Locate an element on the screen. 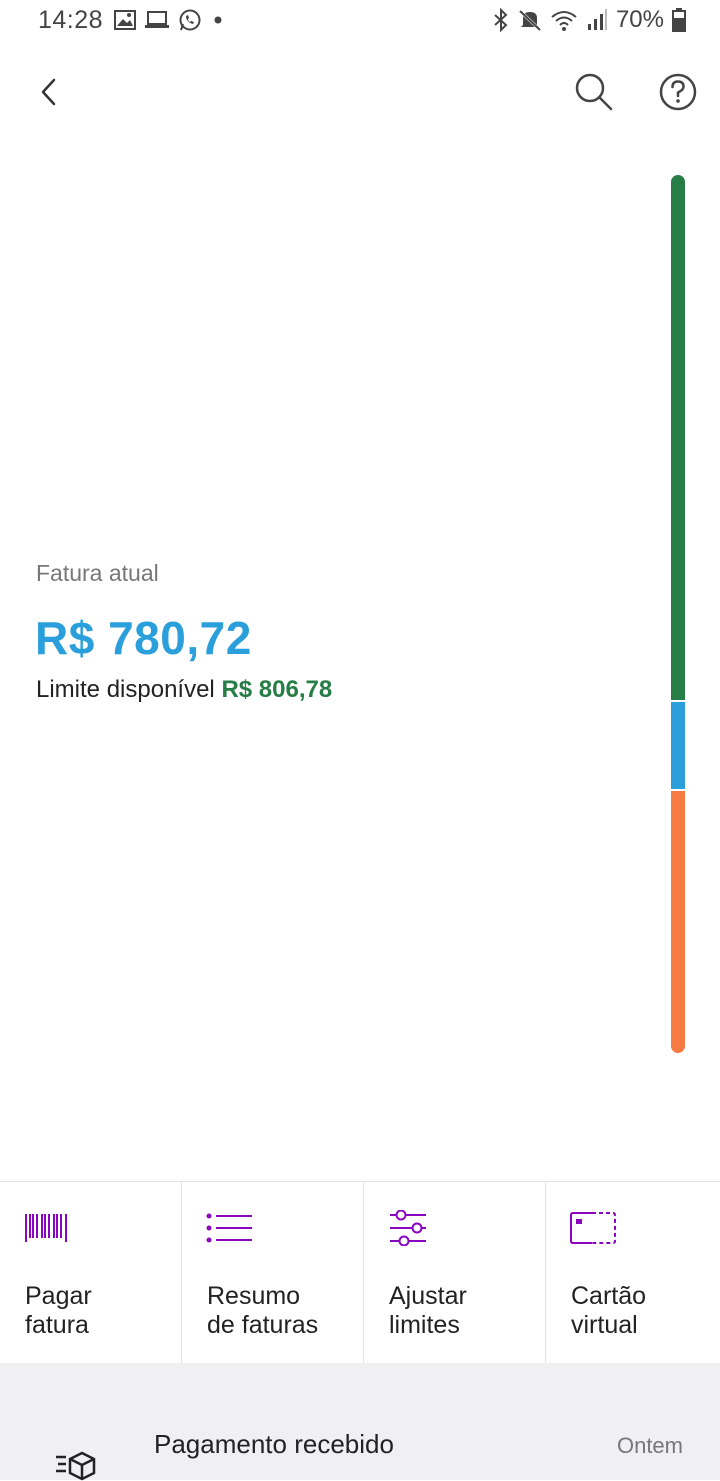 The width and height of the screenshot is (720, 1481). gallery-icon is located at coordinates (125, 20).